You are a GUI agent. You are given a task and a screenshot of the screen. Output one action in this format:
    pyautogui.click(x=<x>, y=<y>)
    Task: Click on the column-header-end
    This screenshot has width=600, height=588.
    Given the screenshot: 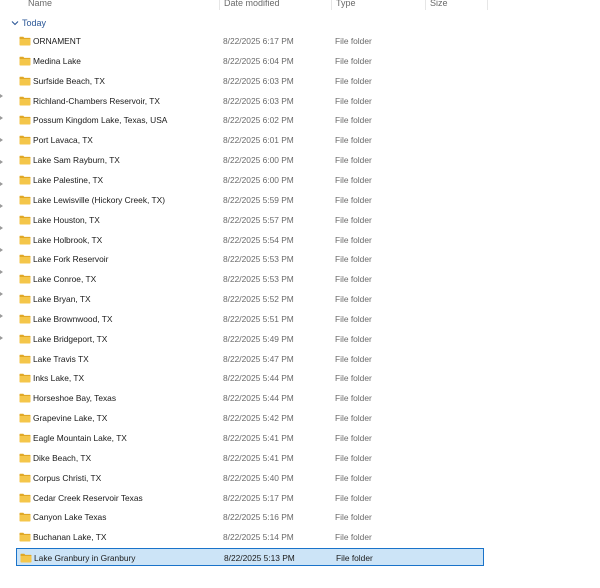 What is the action you would take?
    pyautogui.click(x=492, y=5)
    